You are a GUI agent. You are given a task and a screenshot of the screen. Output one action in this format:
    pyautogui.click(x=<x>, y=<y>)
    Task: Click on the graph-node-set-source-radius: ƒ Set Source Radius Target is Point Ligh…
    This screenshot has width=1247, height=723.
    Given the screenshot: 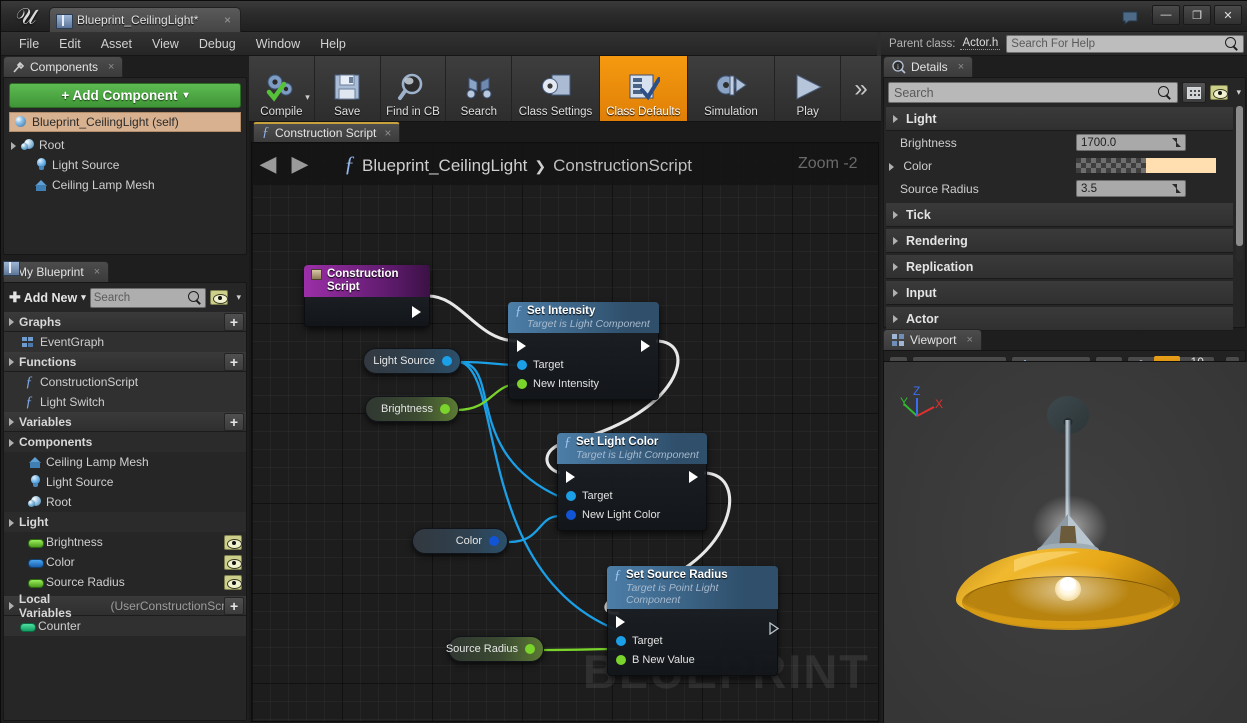 What is the action you would take?
    pyautogui.click(x=693, y=621)
    